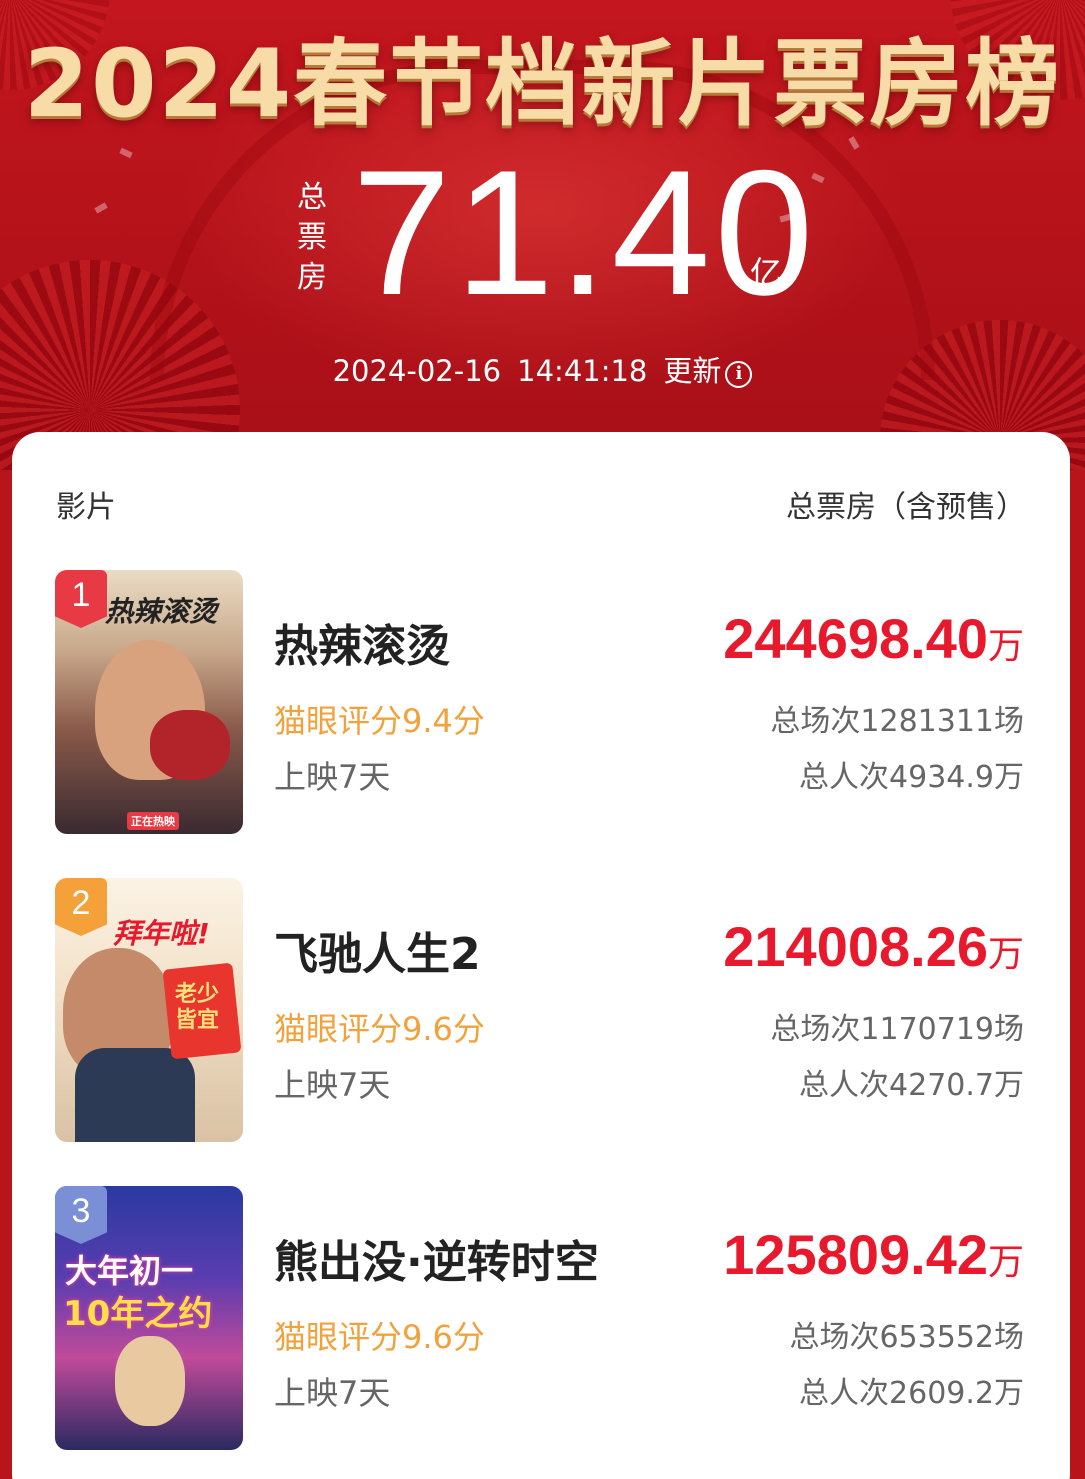 This screenshot has width=1085, height=1479. What do you see at coordinates (150, 1381) in the screenshot?
I see `poster-figure` at bounding box center [150, 1381].